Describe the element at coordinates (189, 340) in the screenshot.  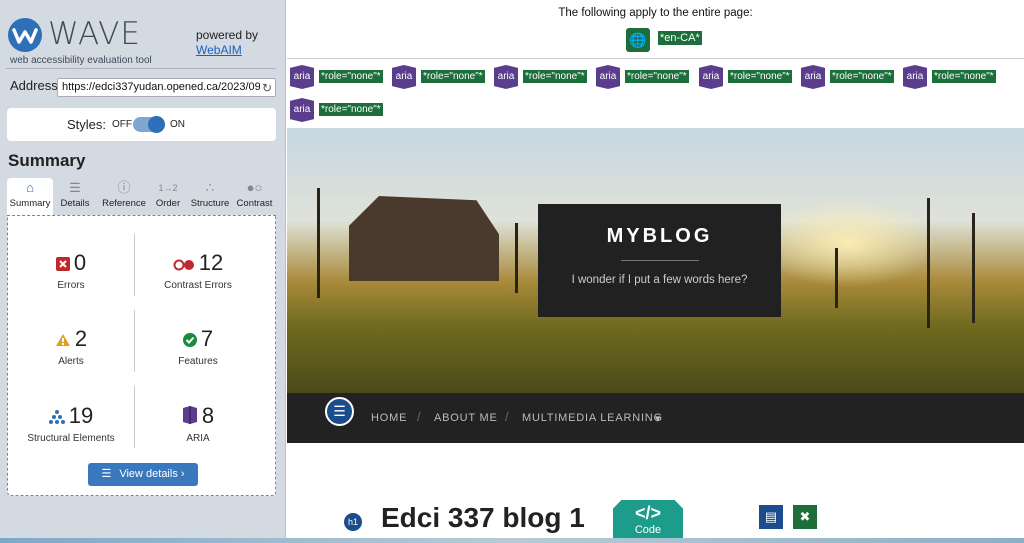
I see `feature-icon` at that location.